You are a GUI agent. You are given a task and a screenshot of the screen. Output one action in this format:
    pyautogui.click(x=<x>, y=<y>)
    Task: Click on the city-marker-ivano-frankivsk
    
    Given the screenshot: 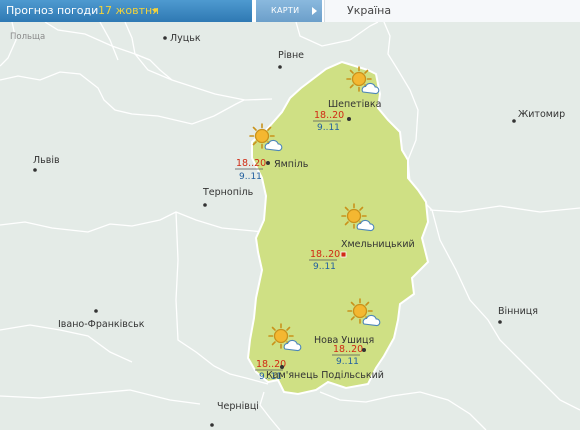 What is the action you would take?
    pyautogui.click(x=96, y=311)
    